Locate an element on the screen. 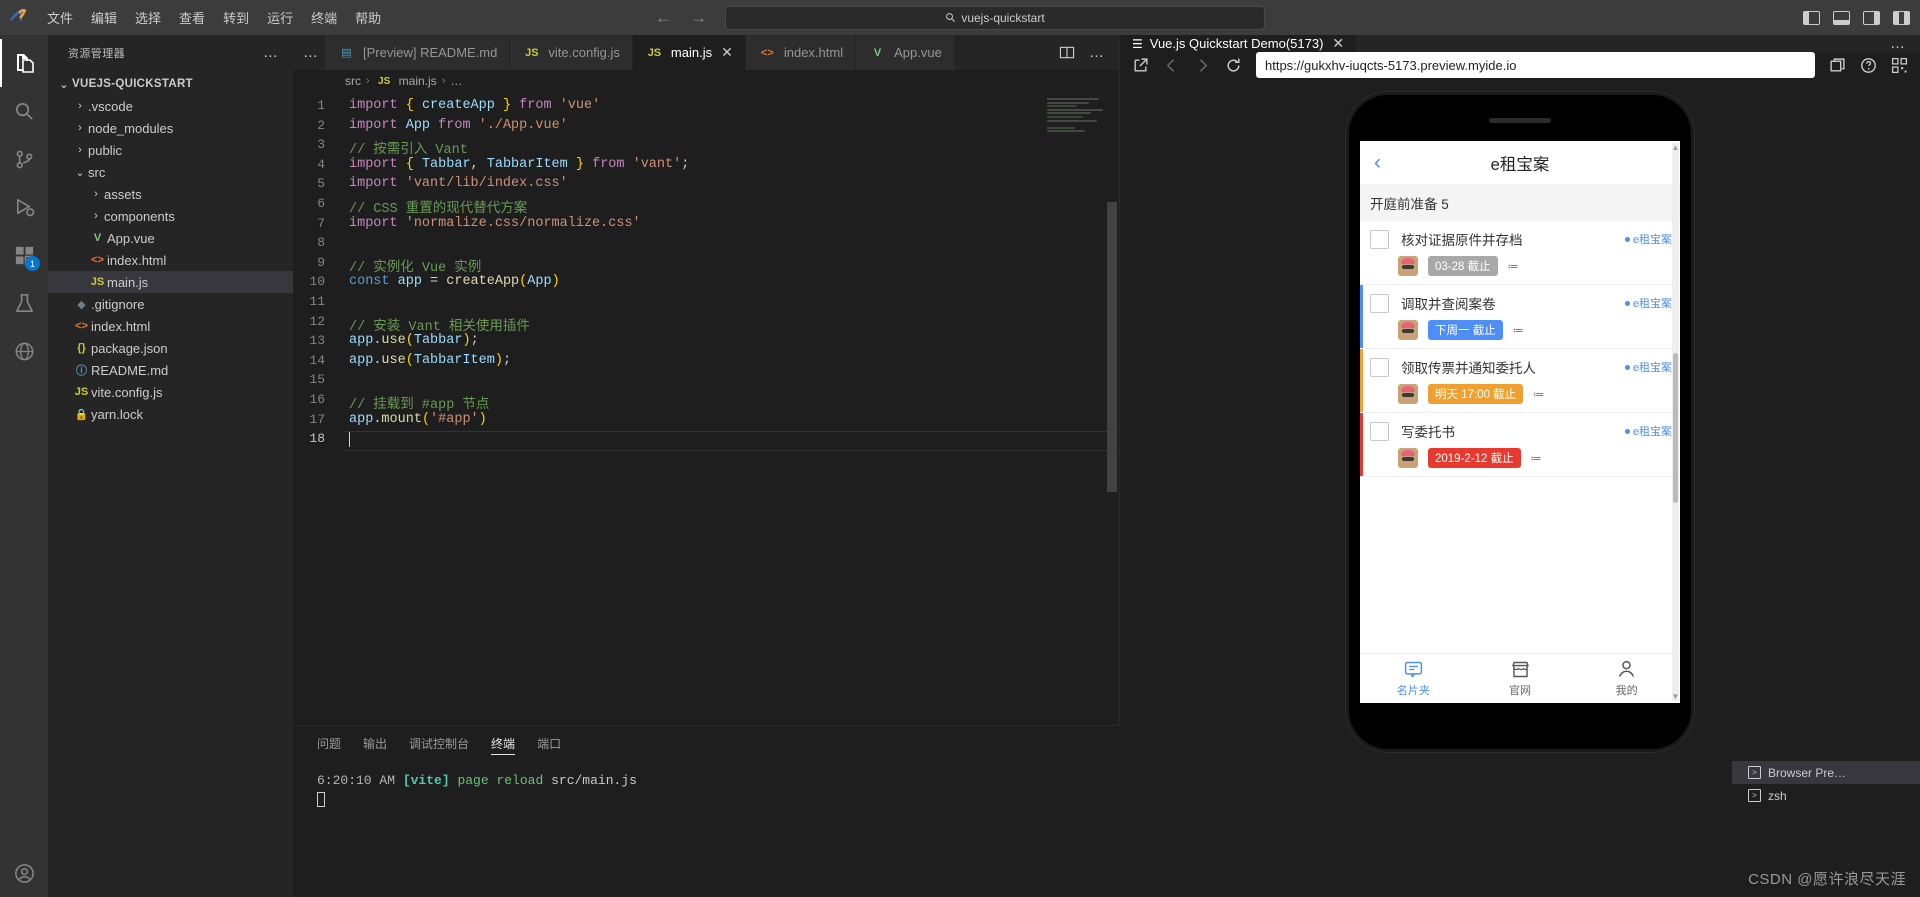 This screenshot has height=897, width=1920. activity-item-testing is located at coordinates (24, 303).